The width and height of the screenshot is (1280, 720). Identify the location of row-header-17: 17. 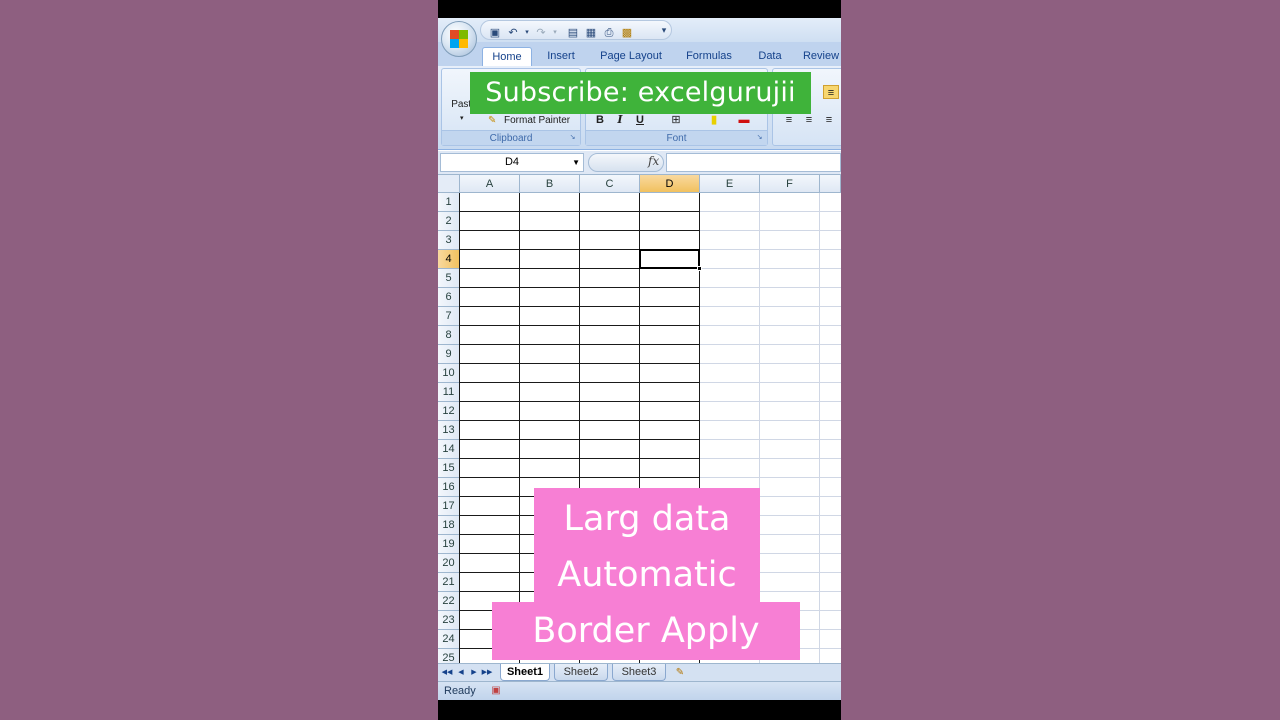
(449, 506).